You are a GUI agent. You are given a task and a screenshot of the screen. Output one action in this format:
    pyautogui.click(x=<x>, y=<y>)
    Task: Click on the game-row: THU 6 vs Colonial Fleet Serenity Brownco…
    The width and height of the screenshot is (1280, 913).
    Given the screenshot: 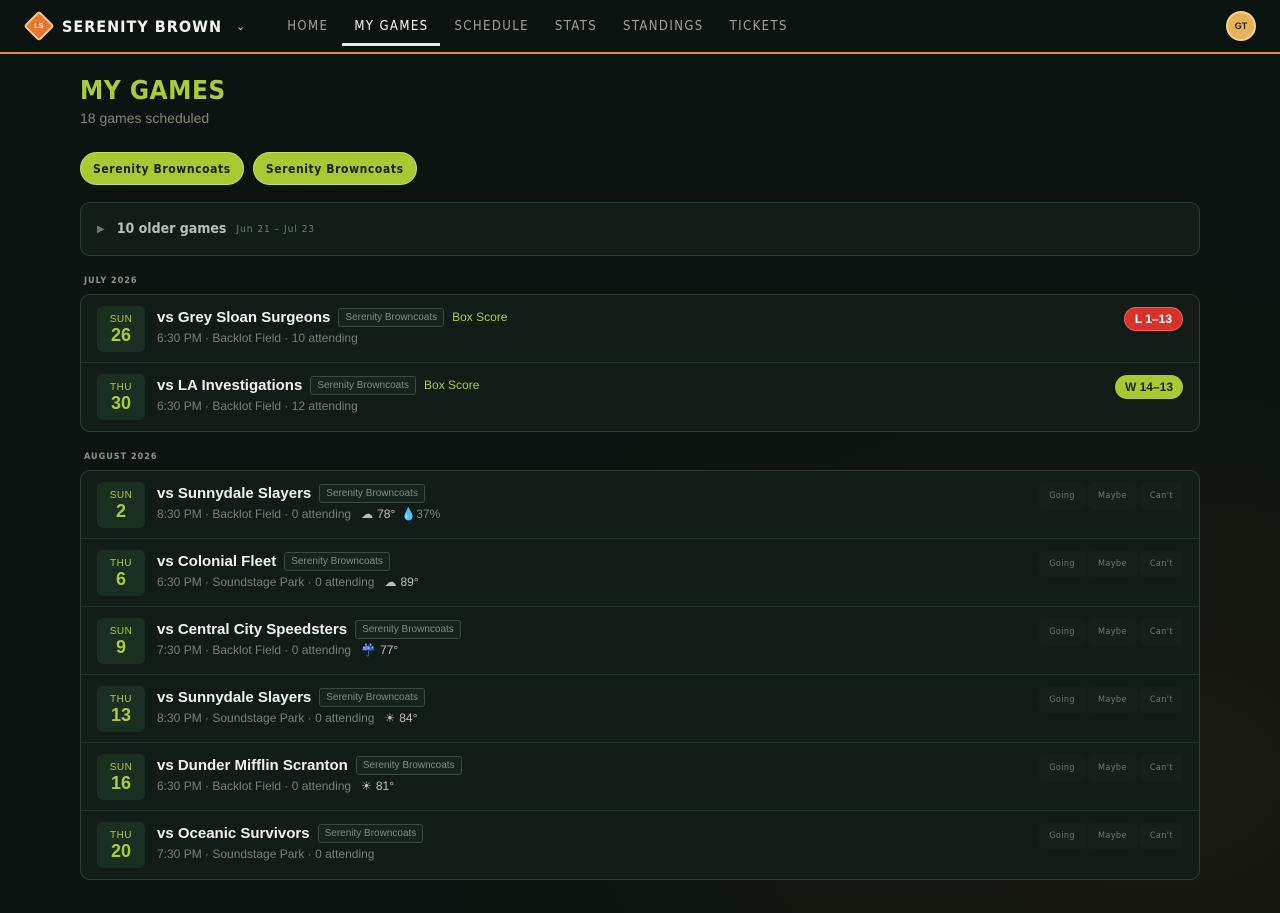 What is the action you would take?
    pyautogui.click(x=640, y=573)
    